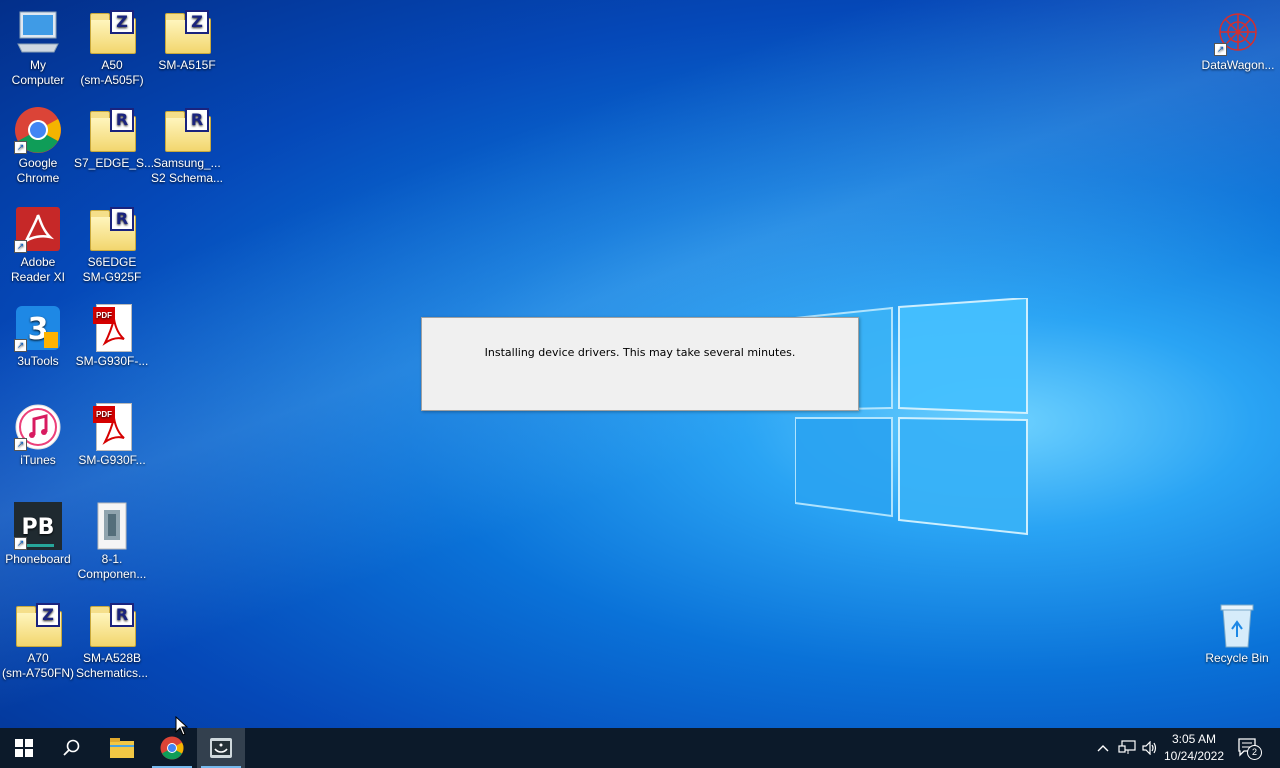 This screenshot has height=768, width=1280. Describe the element at coordinates (37, 665) in the screenshot. I see `icon-label: A70 (sm-A750FN)` at that location.